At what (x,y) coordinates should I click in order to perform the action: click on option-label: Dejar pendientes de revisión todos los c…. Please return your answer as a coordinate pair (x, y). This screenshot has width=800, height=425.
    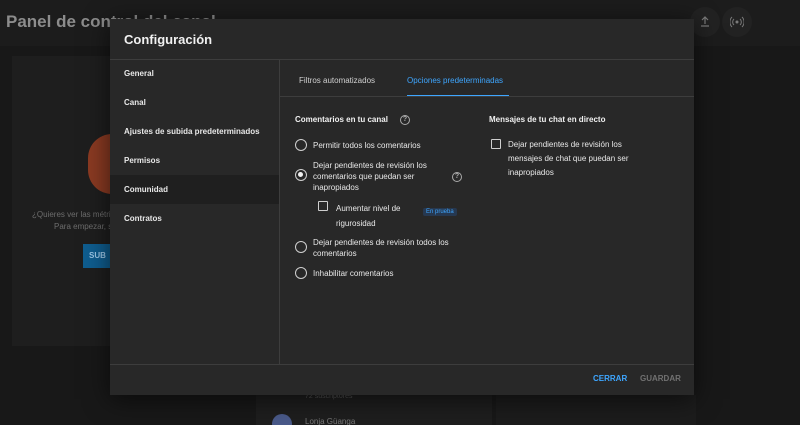
    Looking at the image, I should click on (381, 248).